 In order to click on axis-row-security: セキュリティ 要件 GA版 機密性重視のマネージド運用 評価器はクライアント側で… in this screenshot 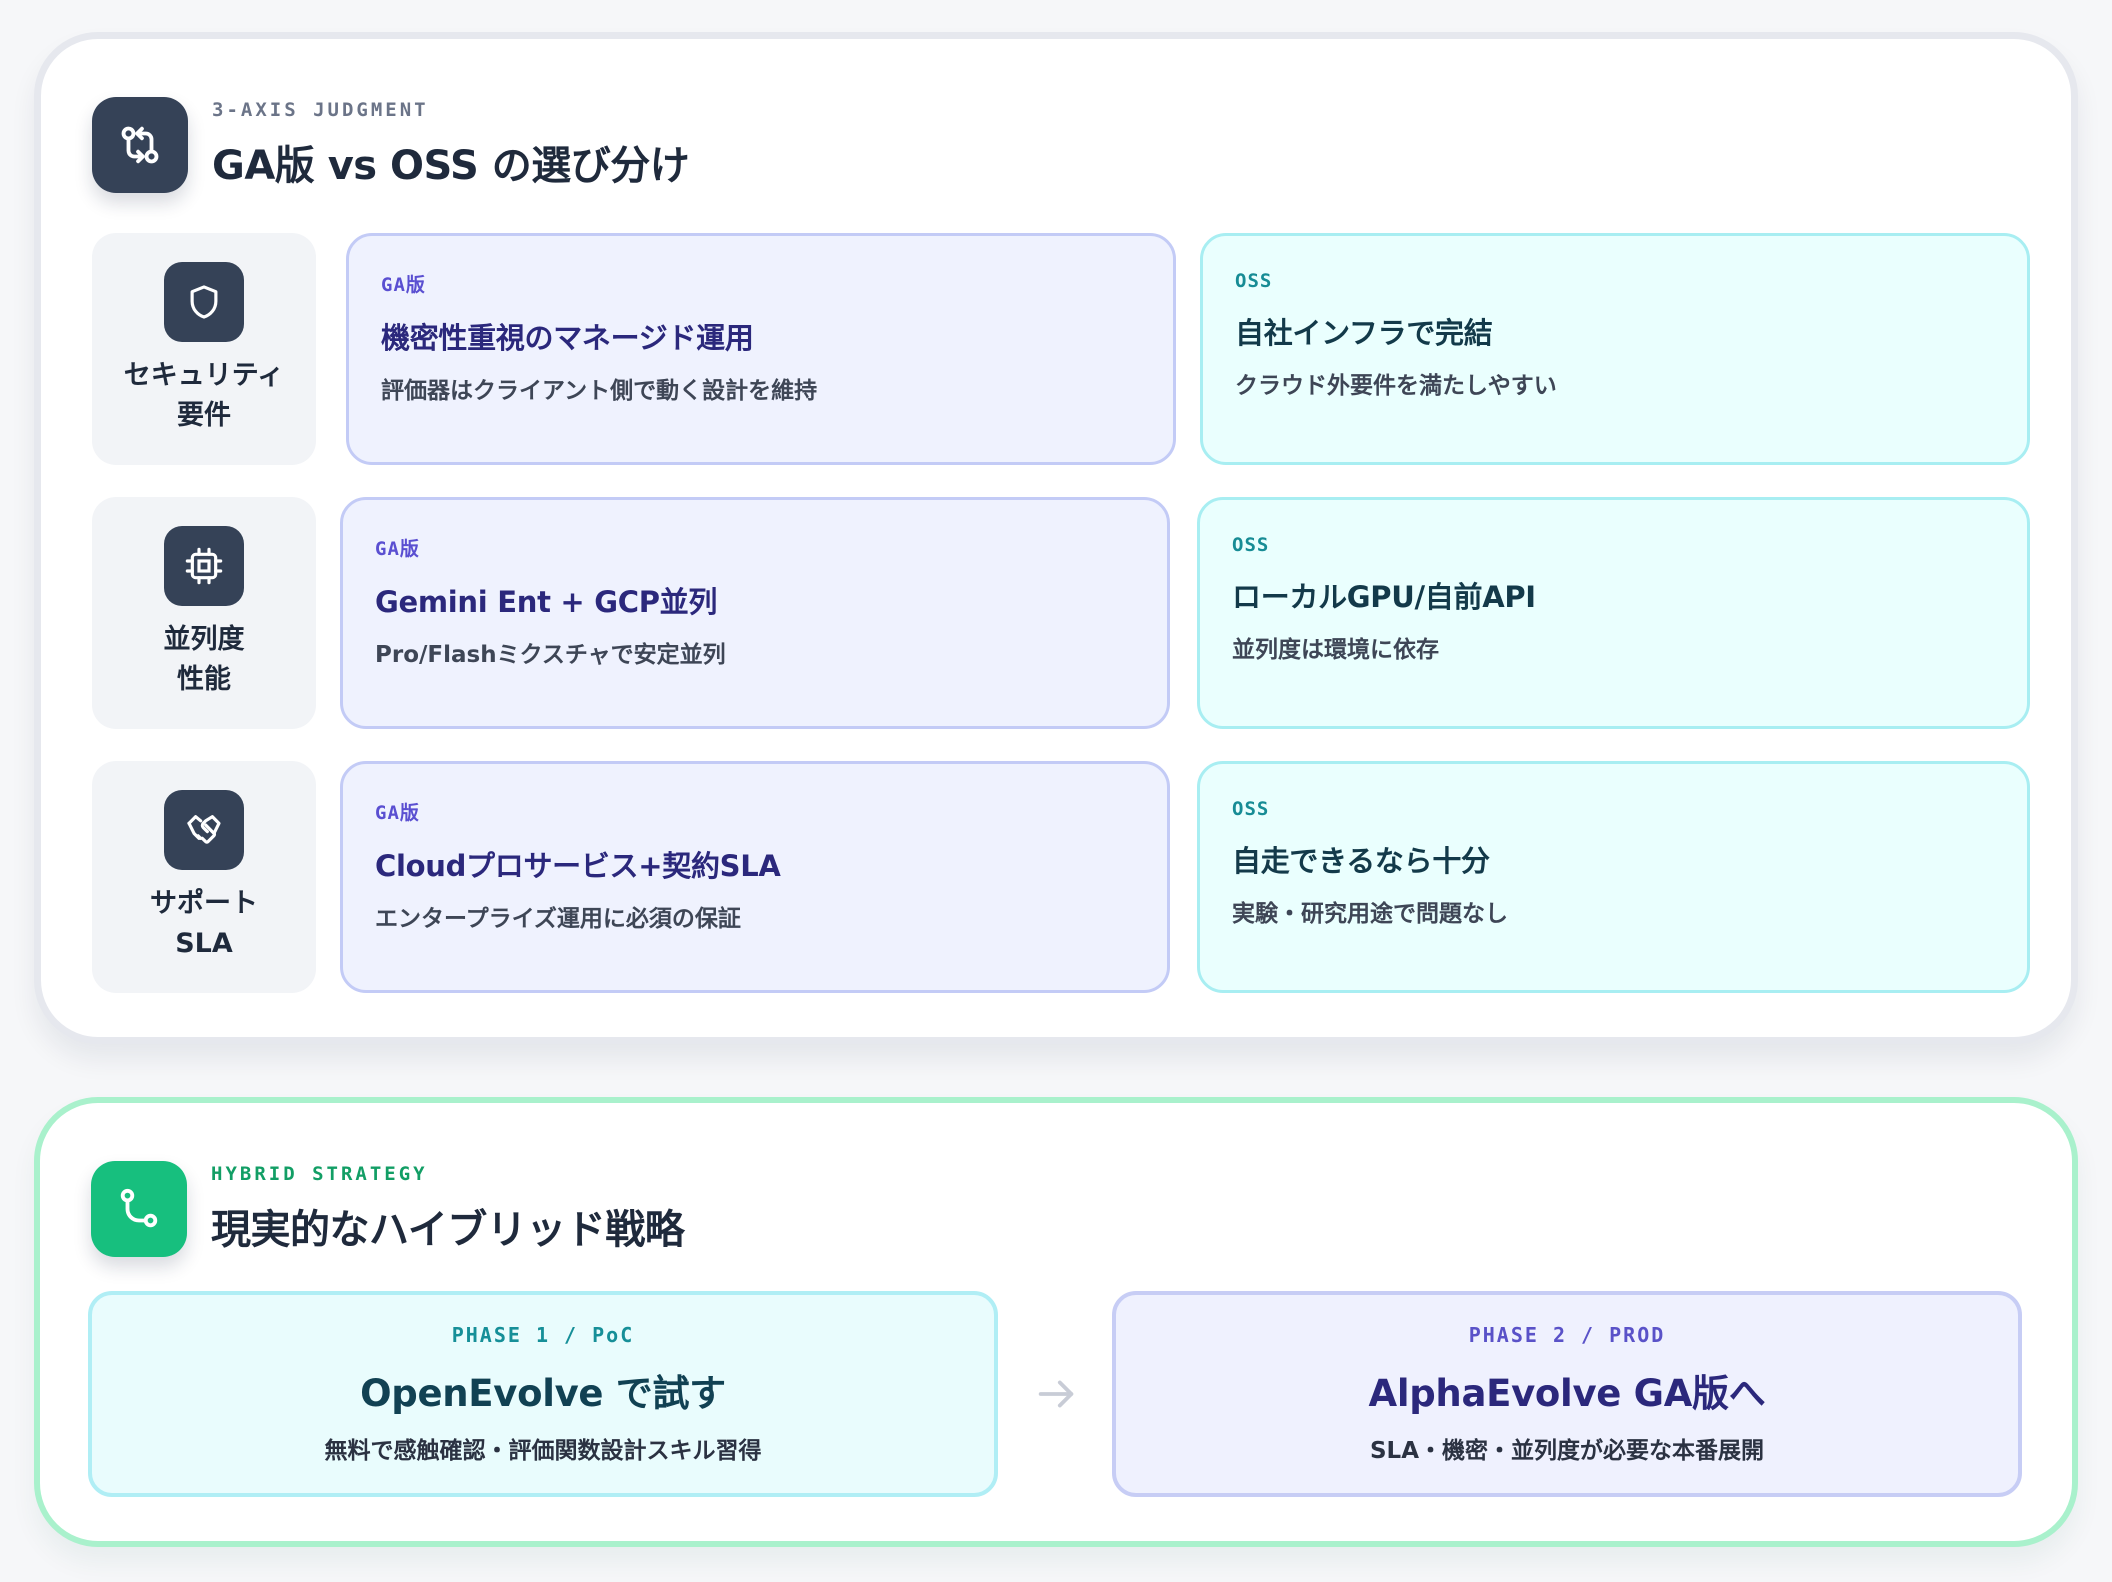, I will do `click(1056, 349)`.